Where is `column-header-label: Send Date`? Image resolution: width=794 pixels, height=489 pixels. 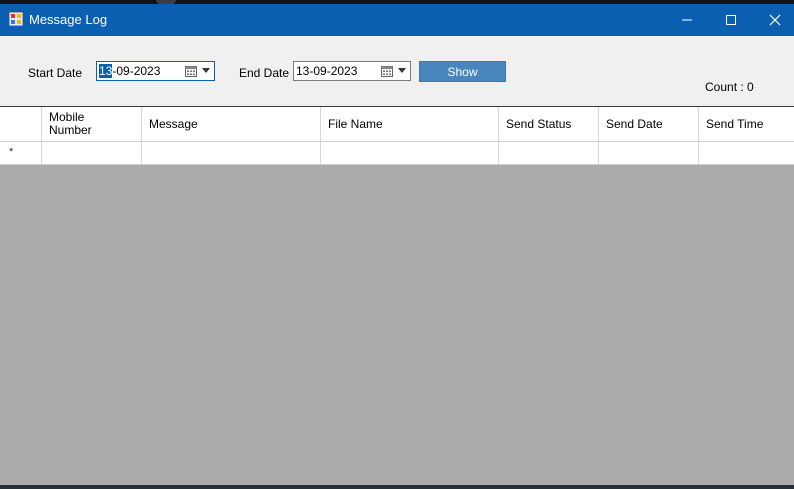
column-header-label: Send Date is located at coordinates (634, 124).